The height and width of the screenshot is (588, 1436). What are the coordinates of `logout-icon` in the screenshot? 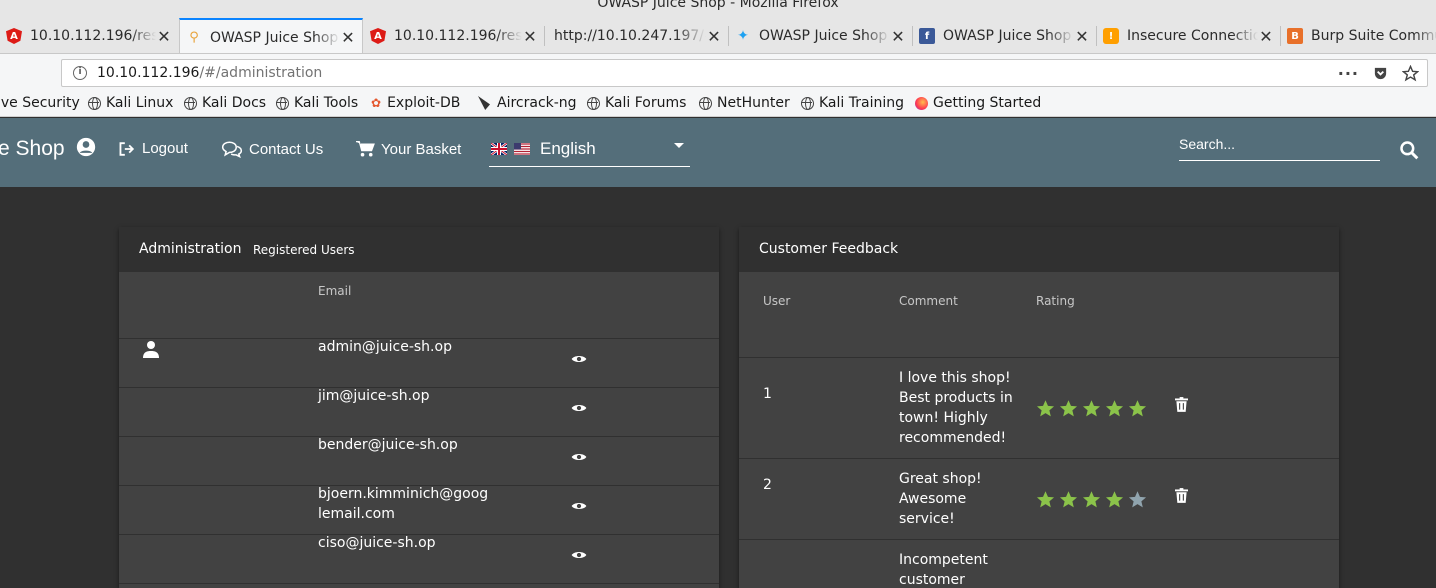 It's located at (127, 148).